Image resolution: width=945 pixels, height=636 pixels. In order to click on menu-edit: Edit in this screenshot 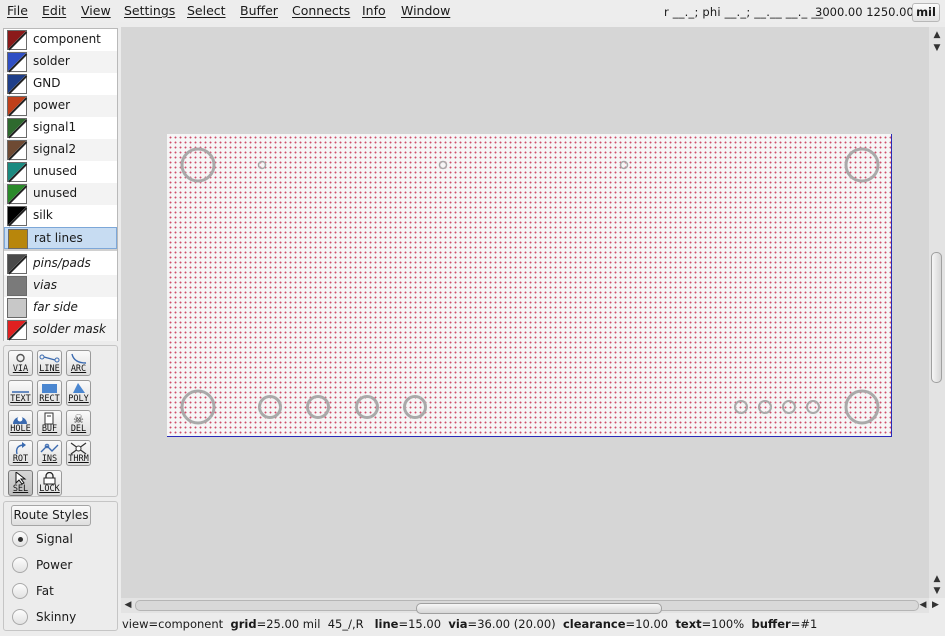, I will do `click(54, 10)`.